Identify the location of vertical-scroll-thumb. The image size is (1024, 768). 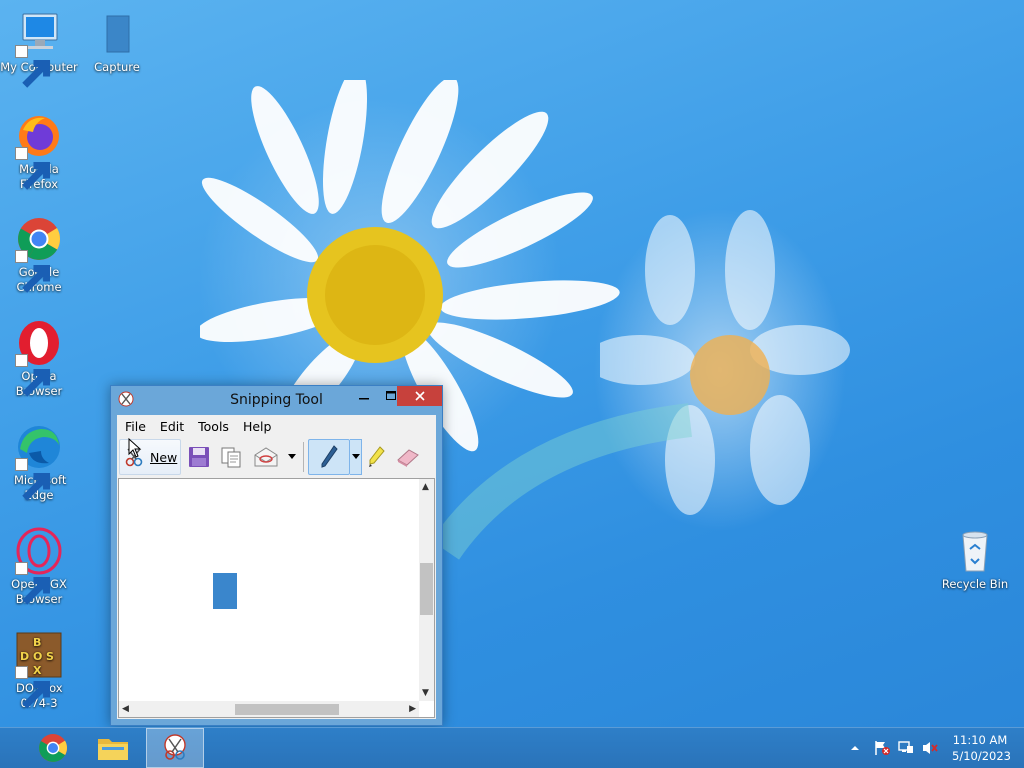
(426, 589).